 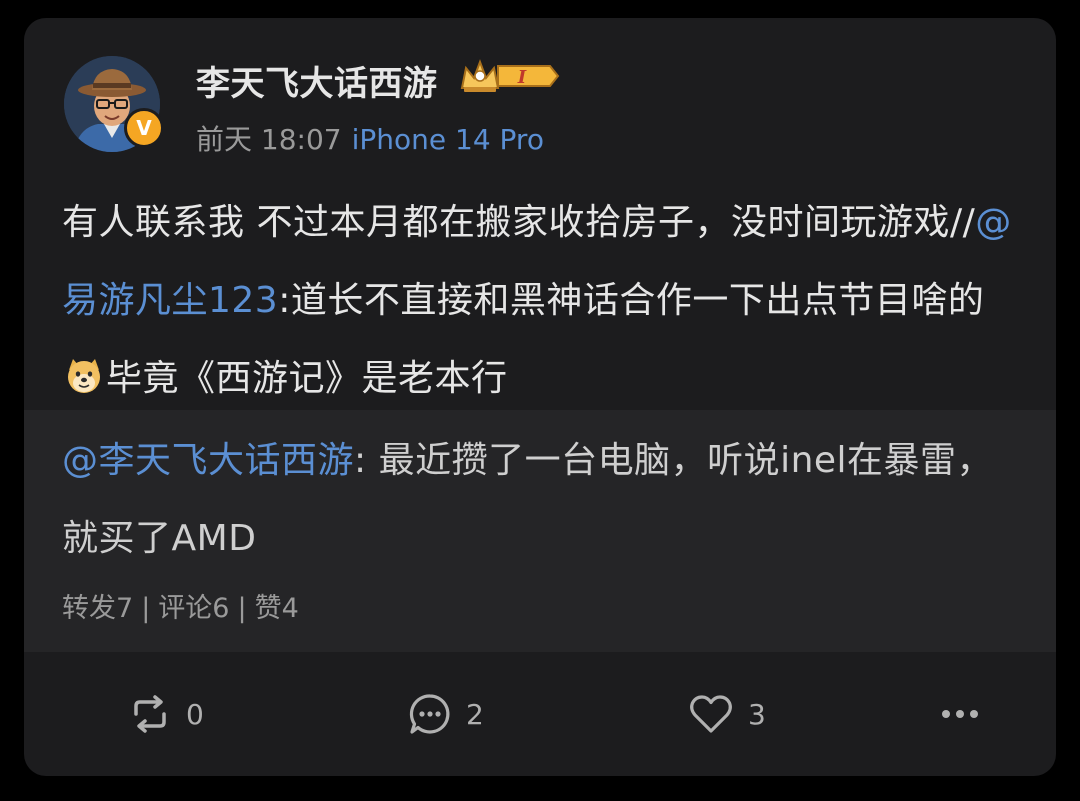 I want to click on post-text-part2: :道长不直接和黑神话合作一下出点节目啥的, so click(x=631, y=300).